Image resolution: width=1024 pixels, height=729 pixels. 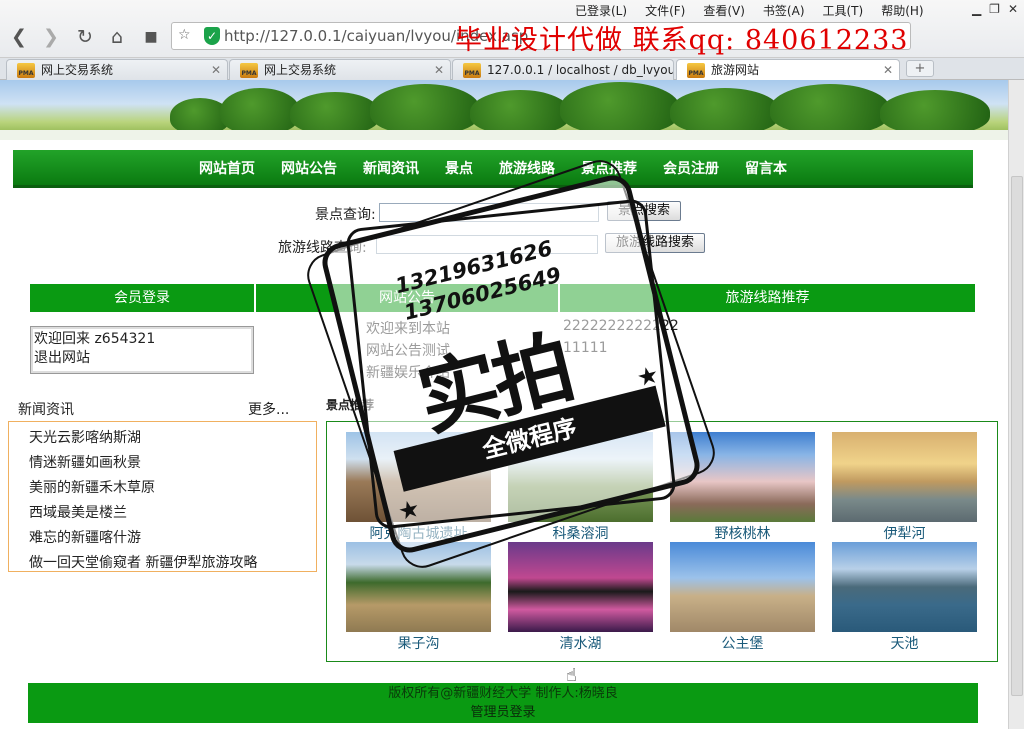 What do you see at coordinates (340, 69) in the screenshot?
I see `tab-trade-2: PMA 网上交易系统 ✕` at bounding box center [340, 69].